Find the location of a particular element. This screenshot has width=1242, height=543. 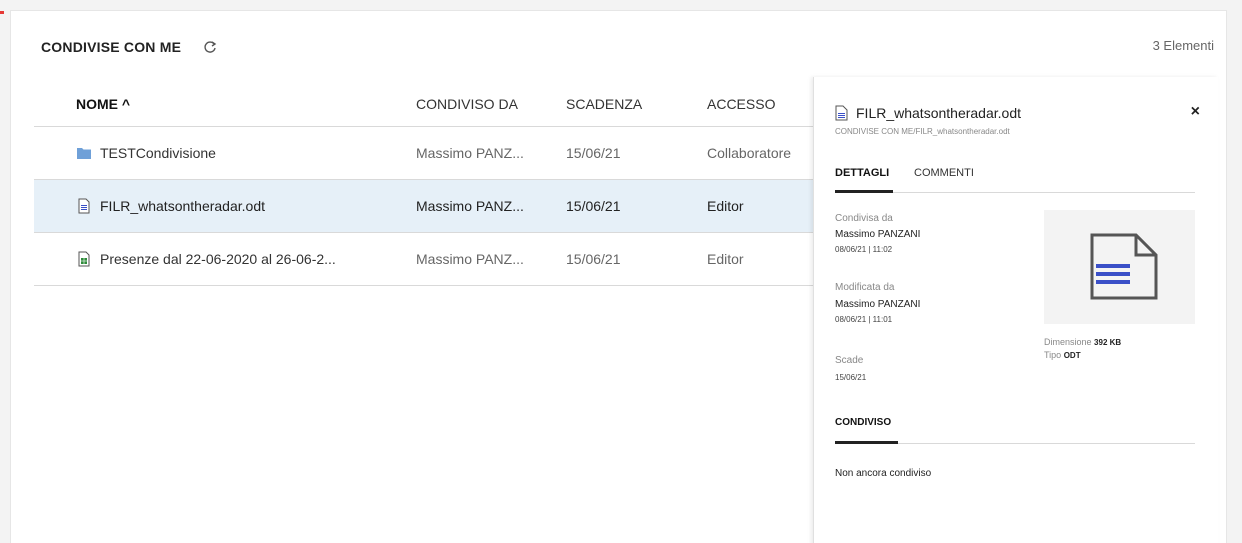

tab-comments: COMMENTI is located at coordinates (944, 173).